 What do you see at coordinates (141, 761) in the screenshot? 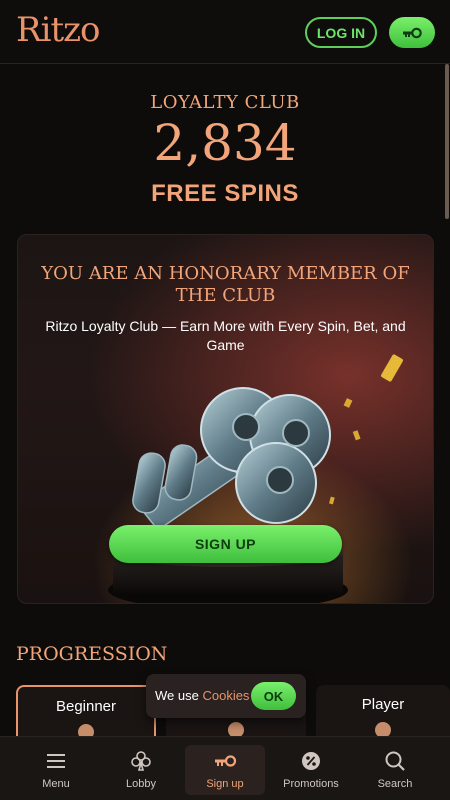
I see `club-icon` at bounding box center [141, 761].